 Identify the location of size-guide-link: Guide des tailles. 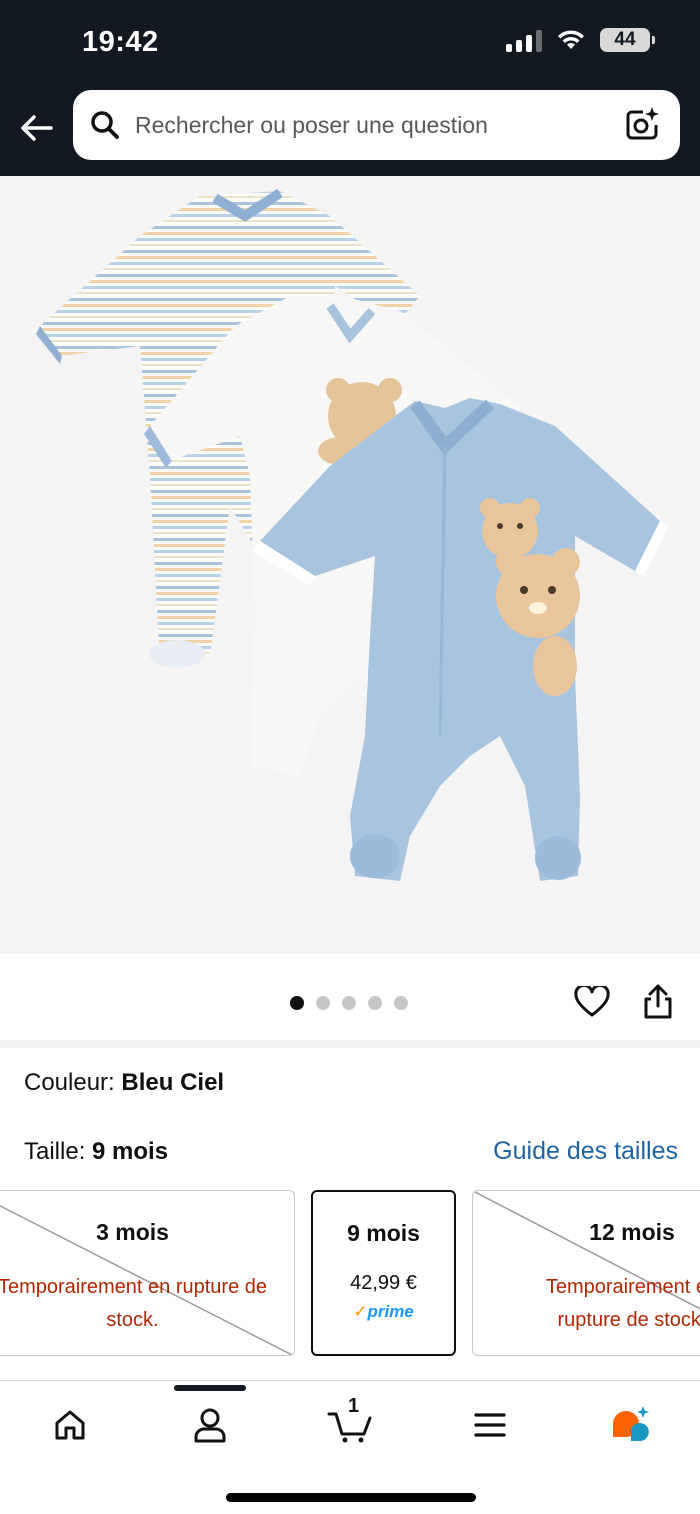
(585, 1151).